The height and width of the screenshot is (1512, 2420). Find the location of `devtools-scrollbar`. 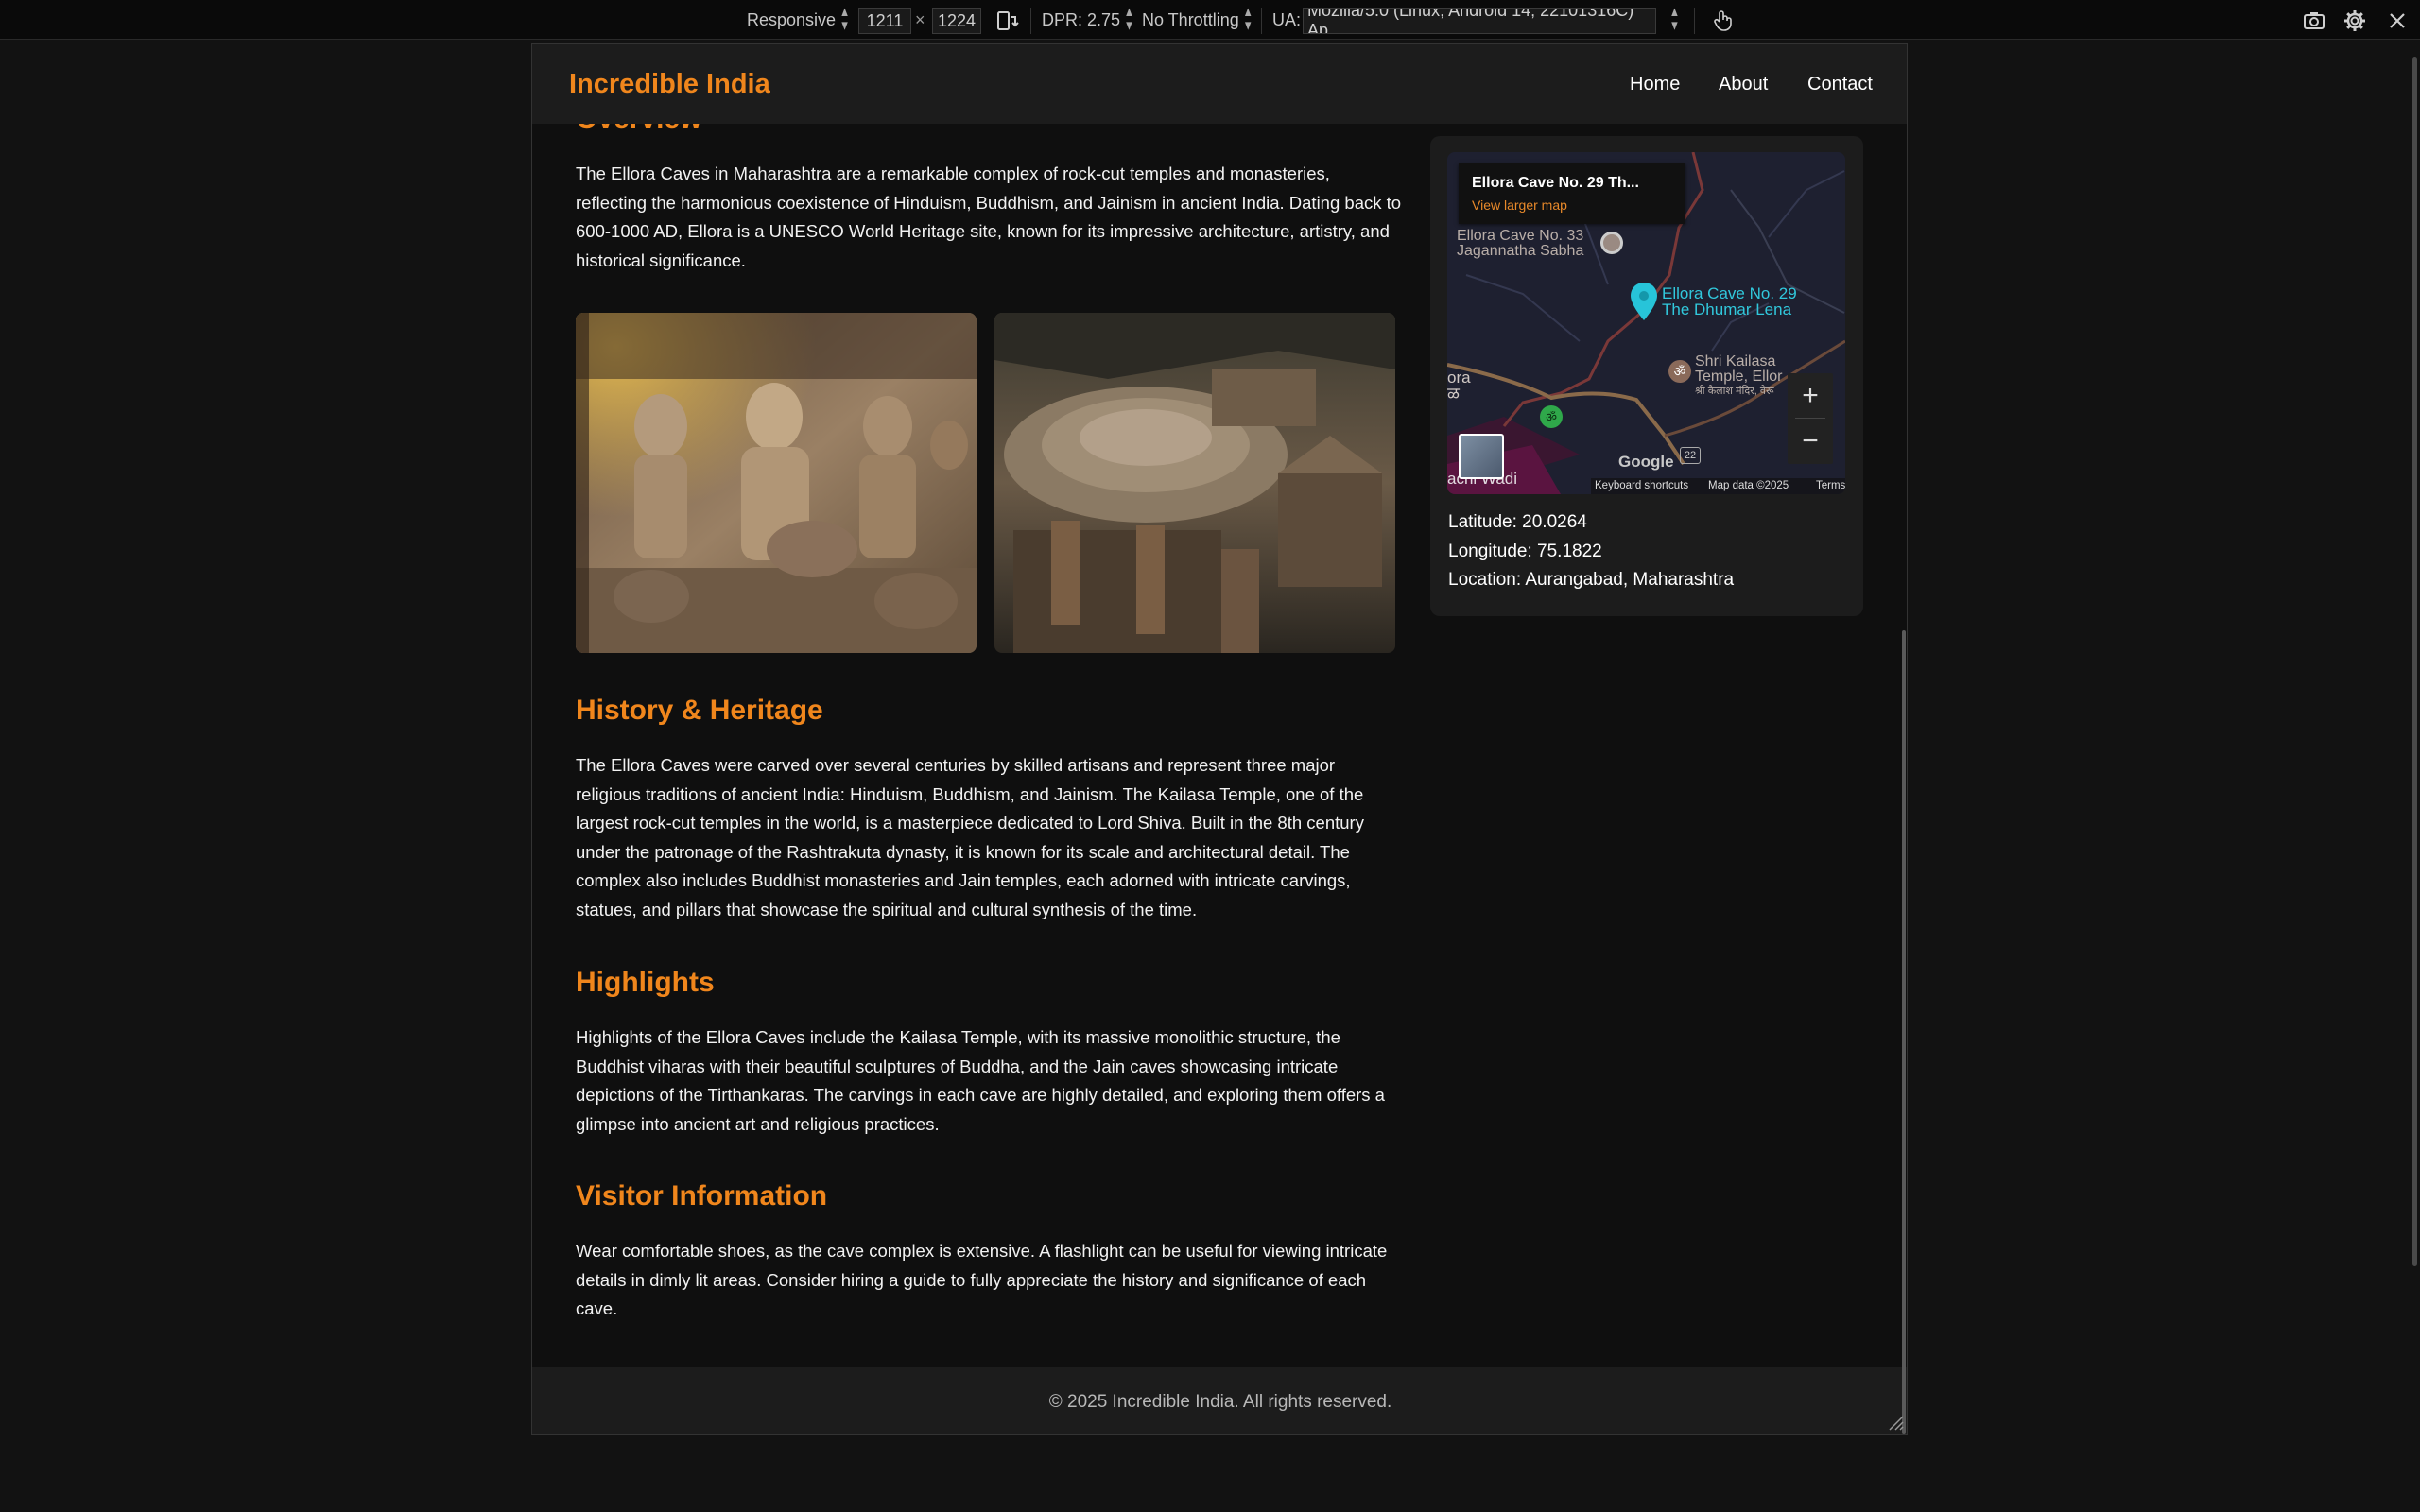

devtools-scrollbar is located at coordinates (2415, 661).